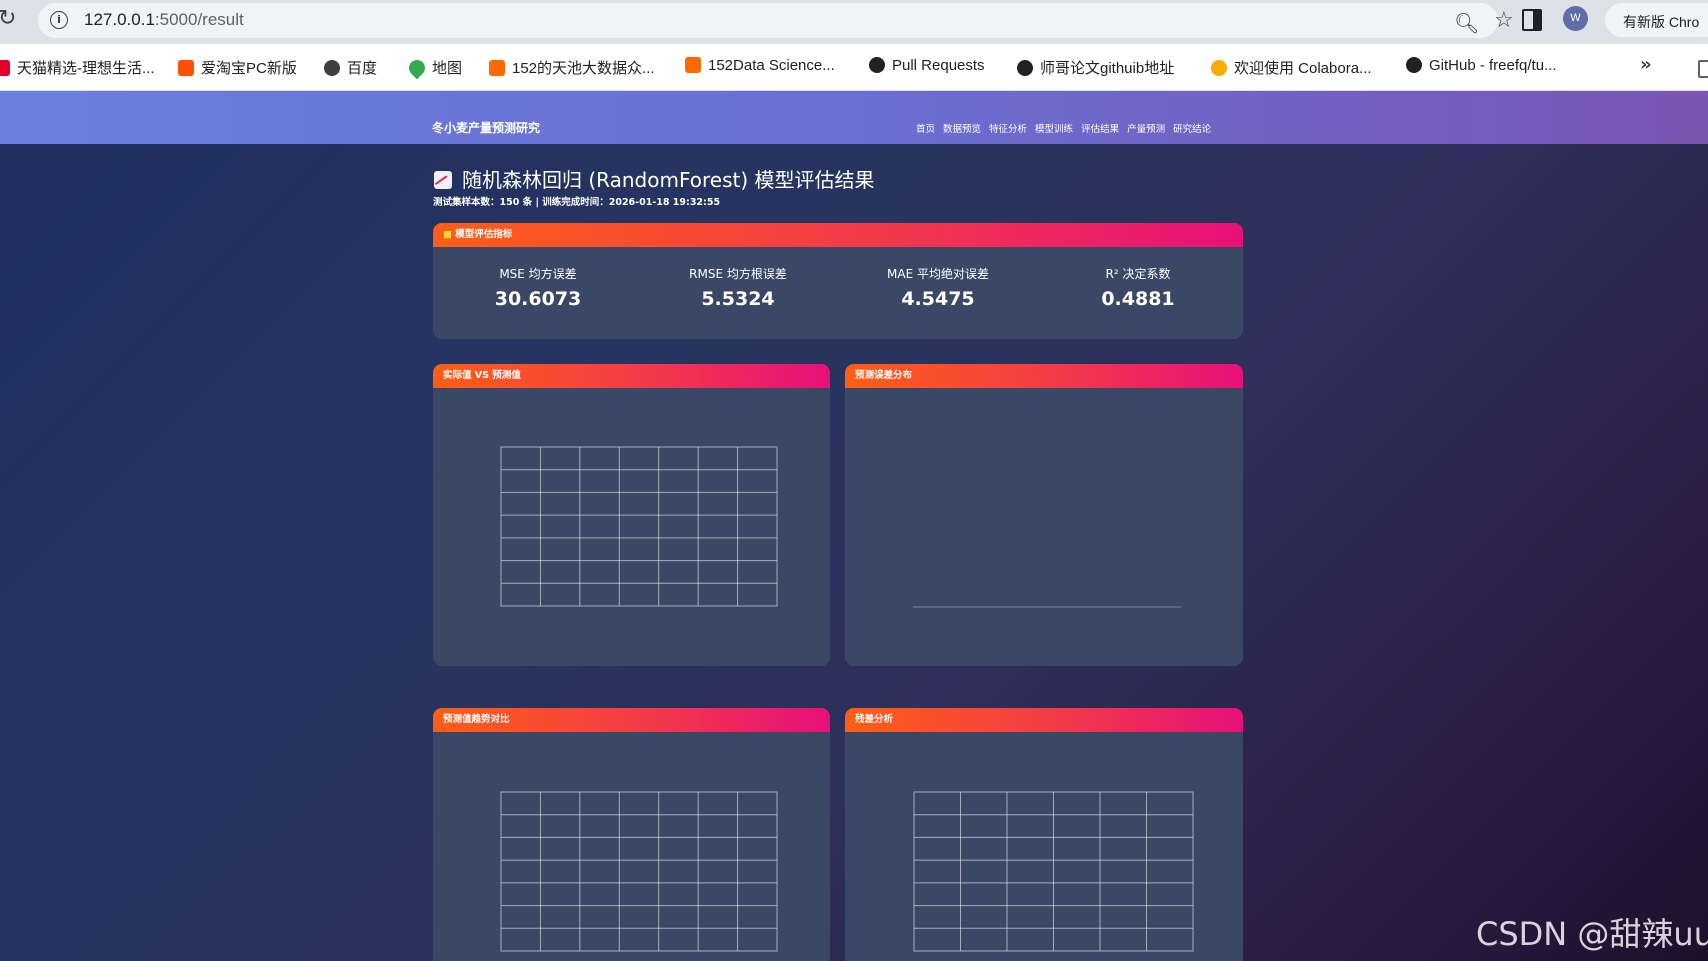 This screenshot has height=961, width=1708. What do you see at coordinates (362, 68) in the screenshot?
I see `bookmark-label: 百度` at bounding box center [362, 68].